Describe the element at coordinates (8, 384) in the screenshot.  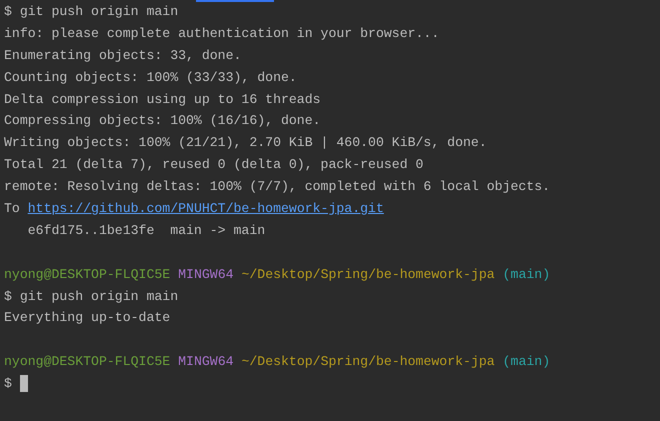
I see `prompt-symbol: $` at that location.